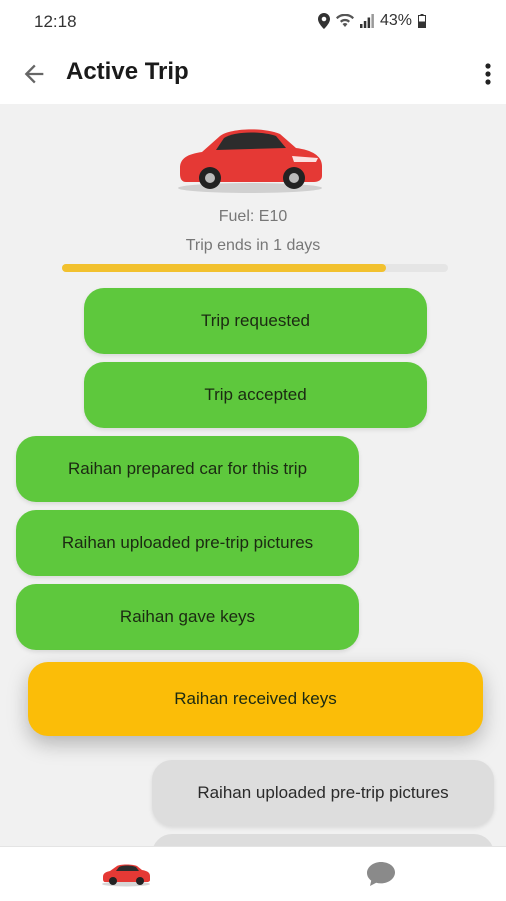 The height and width of the screenshot is (901, 506). What do you see at coordinates (344, 20) in the screenshot?
I see `wifi-icon` at bounding box center [344, 20].